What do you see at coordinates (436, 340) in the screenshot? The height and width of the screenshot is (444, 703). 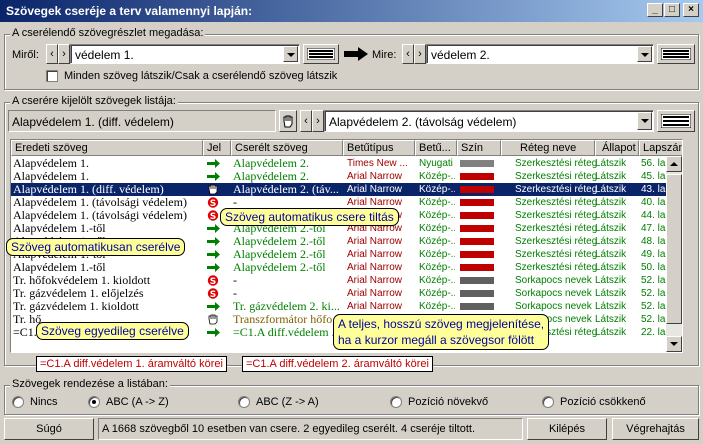 I see `callout-full-text-line2: ha a kurzor megáll a szövegsor fölött` at bounding box center [436, 340].